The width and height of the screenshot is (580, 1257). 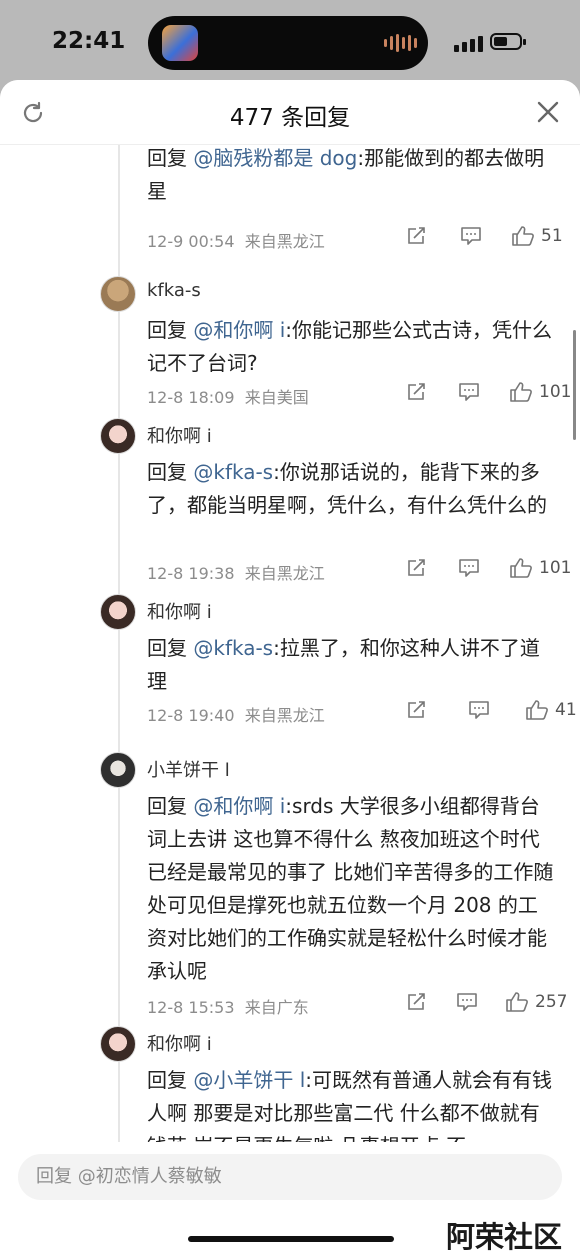 I want to click on reply-actions: 257, so click(x=486, y=1002).